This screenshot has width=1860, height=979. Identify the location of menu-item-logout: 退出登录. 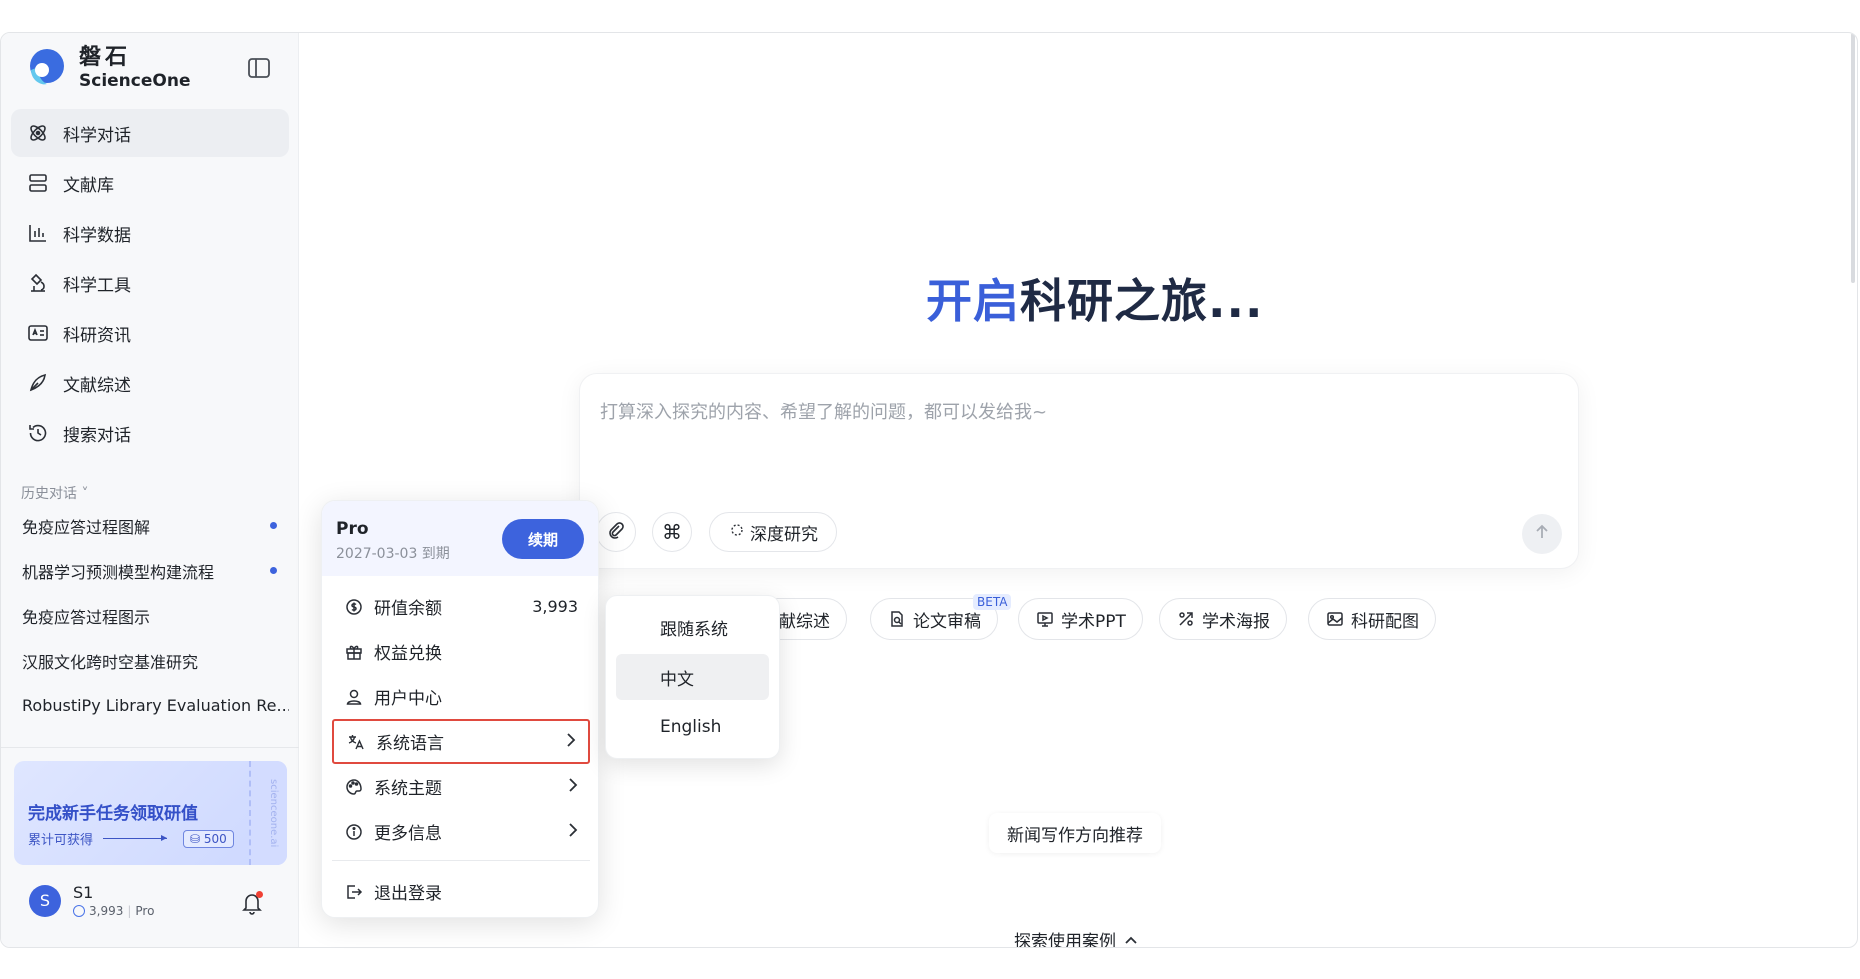
(461, 891).